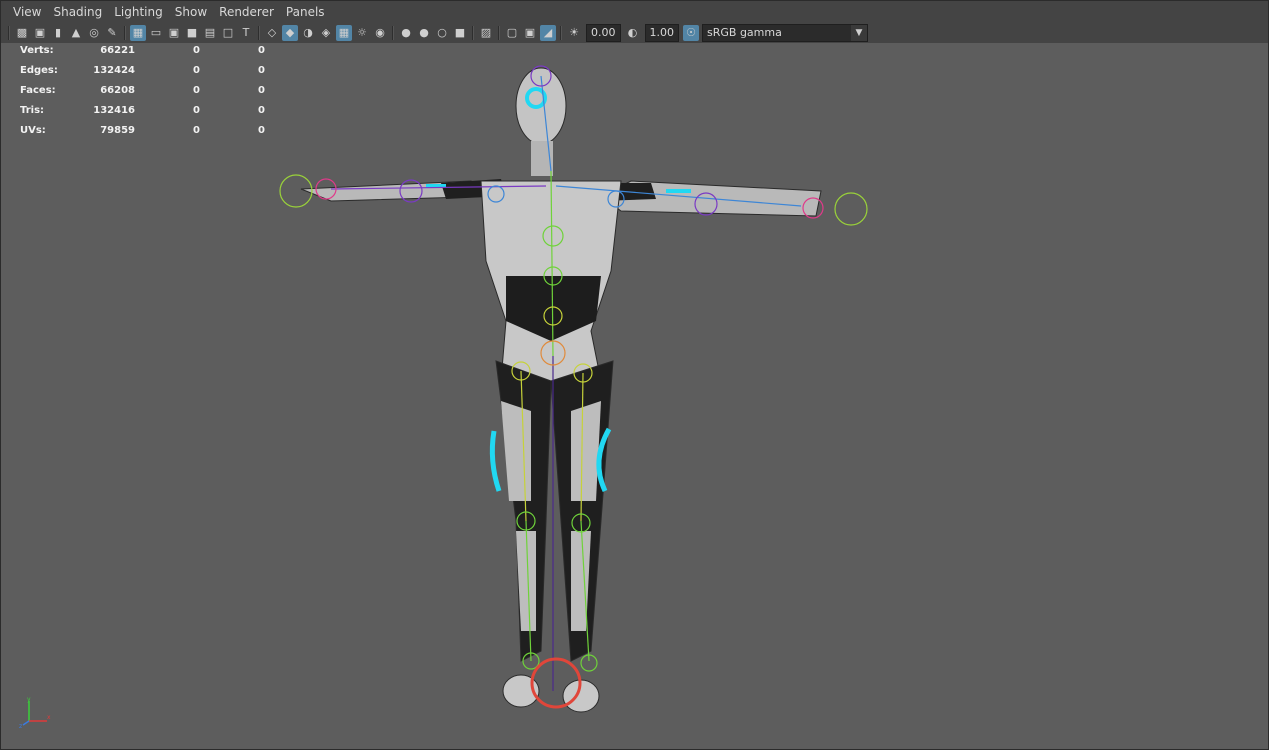  What do you see at coordinates (246, 12) in the screenshot?
I see `menu-renderer: Renderer` at bounding box center [246, 12].